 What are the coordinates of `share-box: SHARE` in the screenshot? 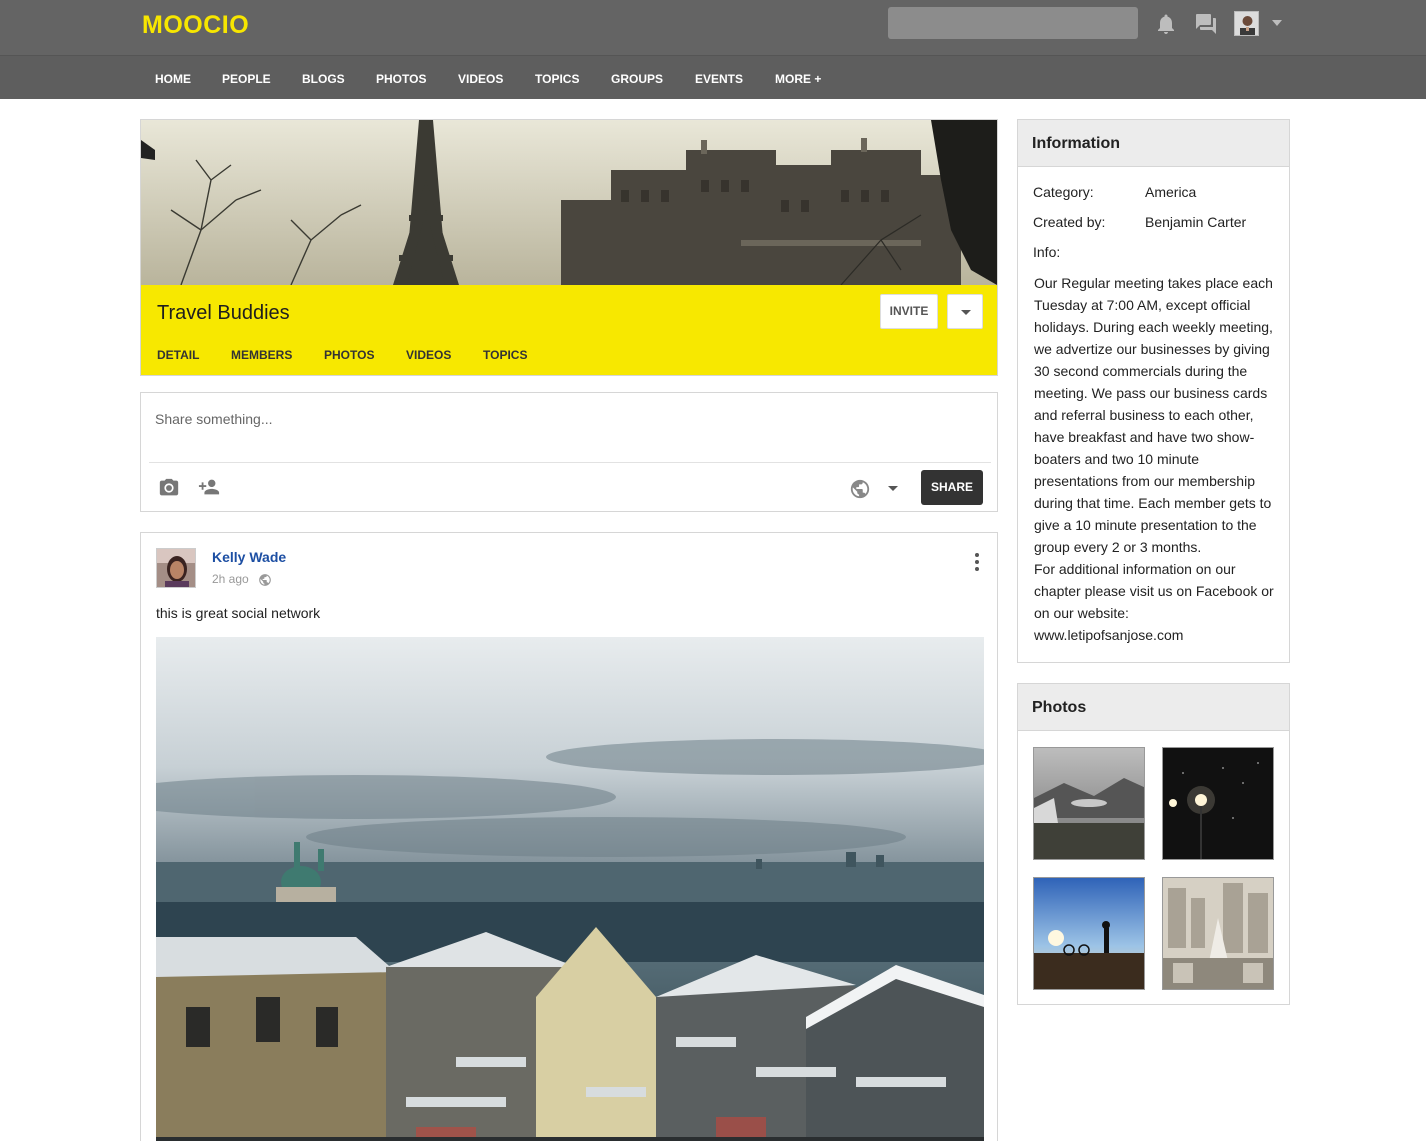 It's located at (569, 452).